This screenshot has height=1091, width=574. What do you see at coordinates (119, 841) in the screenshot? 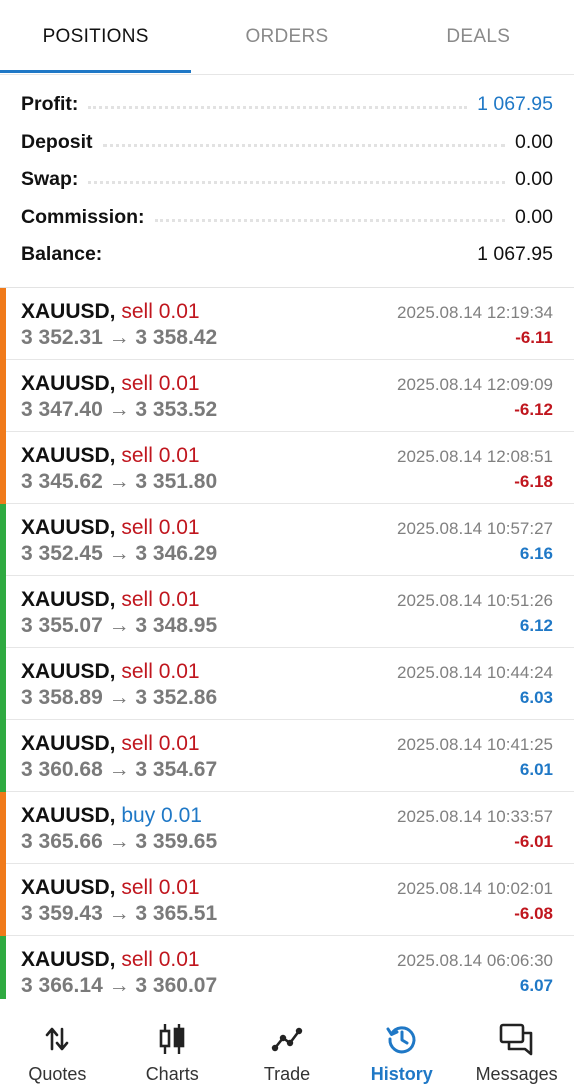
I see `deal-prices: 3 365.66 → 3 359.65` at bounding box center [119, 841].